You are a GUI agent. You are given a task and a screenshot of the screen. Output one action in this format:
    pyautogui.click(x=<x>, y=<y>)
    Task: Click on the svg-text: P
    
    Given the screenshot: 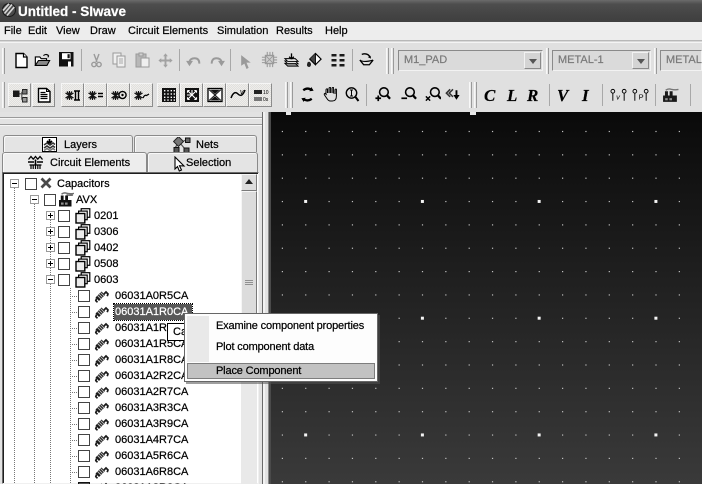 What is the action you would take?
    pyautogui.click(x=641, y=97)
    